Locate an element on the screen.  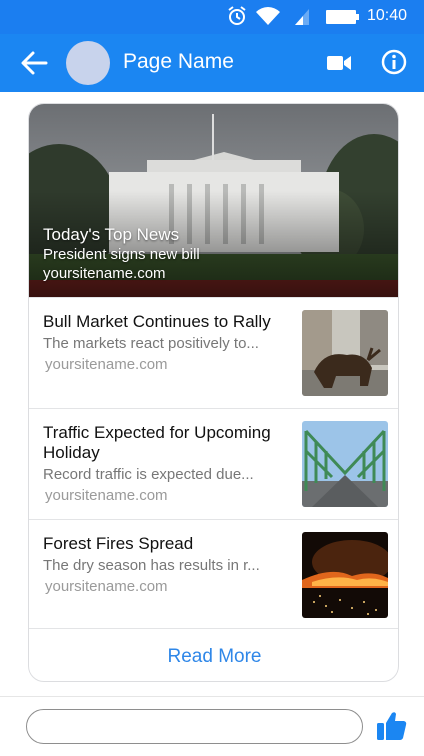
battery-icon is located at coordinates (342, 17).